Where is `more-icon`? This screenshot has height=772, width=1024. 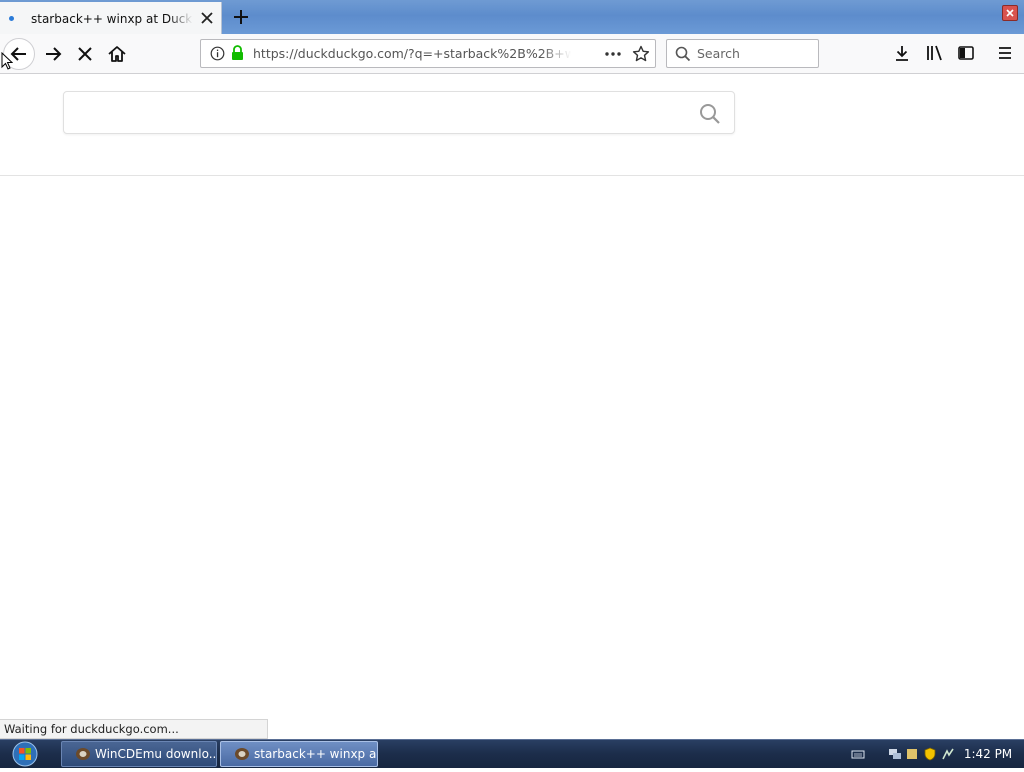 more-icon is located at coordinates (613, 54).